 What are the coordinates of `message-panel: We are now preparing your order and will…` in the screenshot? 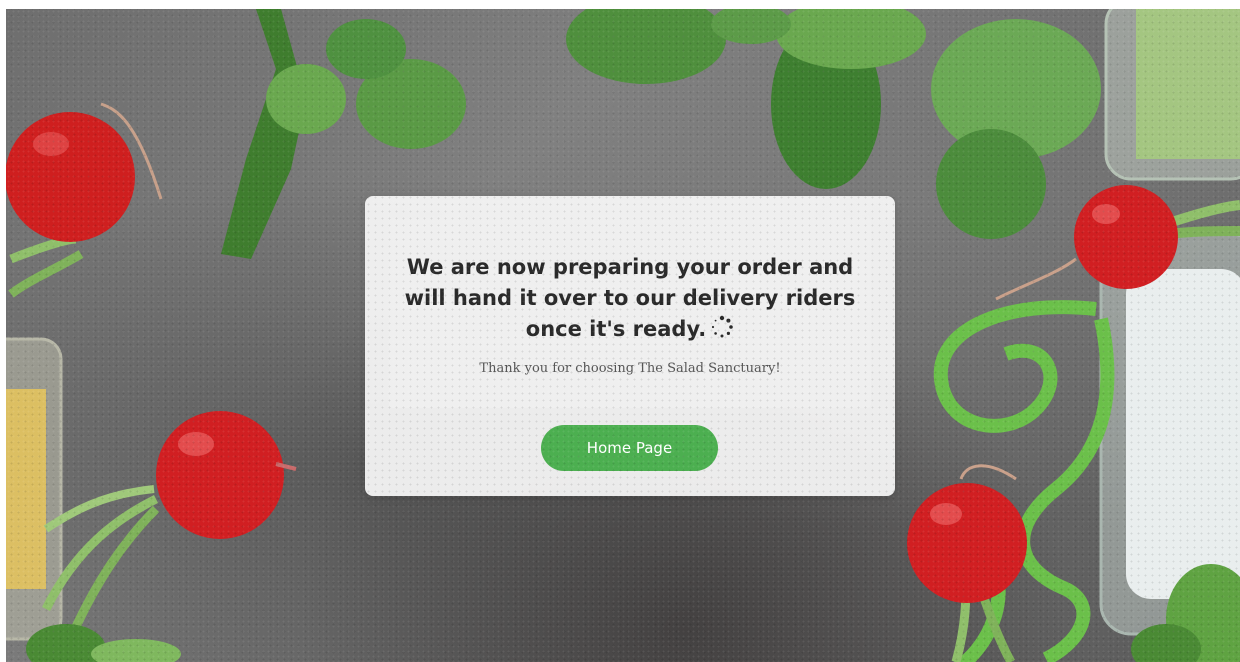 It's located at (630, 313).